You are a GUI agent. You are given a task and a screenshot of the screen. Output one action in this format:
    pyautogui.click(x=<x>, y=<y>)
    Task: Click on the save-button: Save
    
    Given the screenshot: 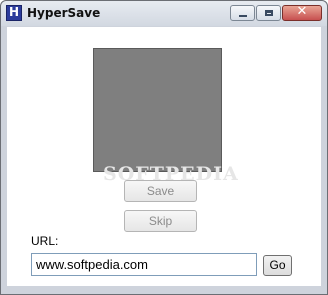 What is the action you would take?
    pyautogui.click(x=160, y=191)
    